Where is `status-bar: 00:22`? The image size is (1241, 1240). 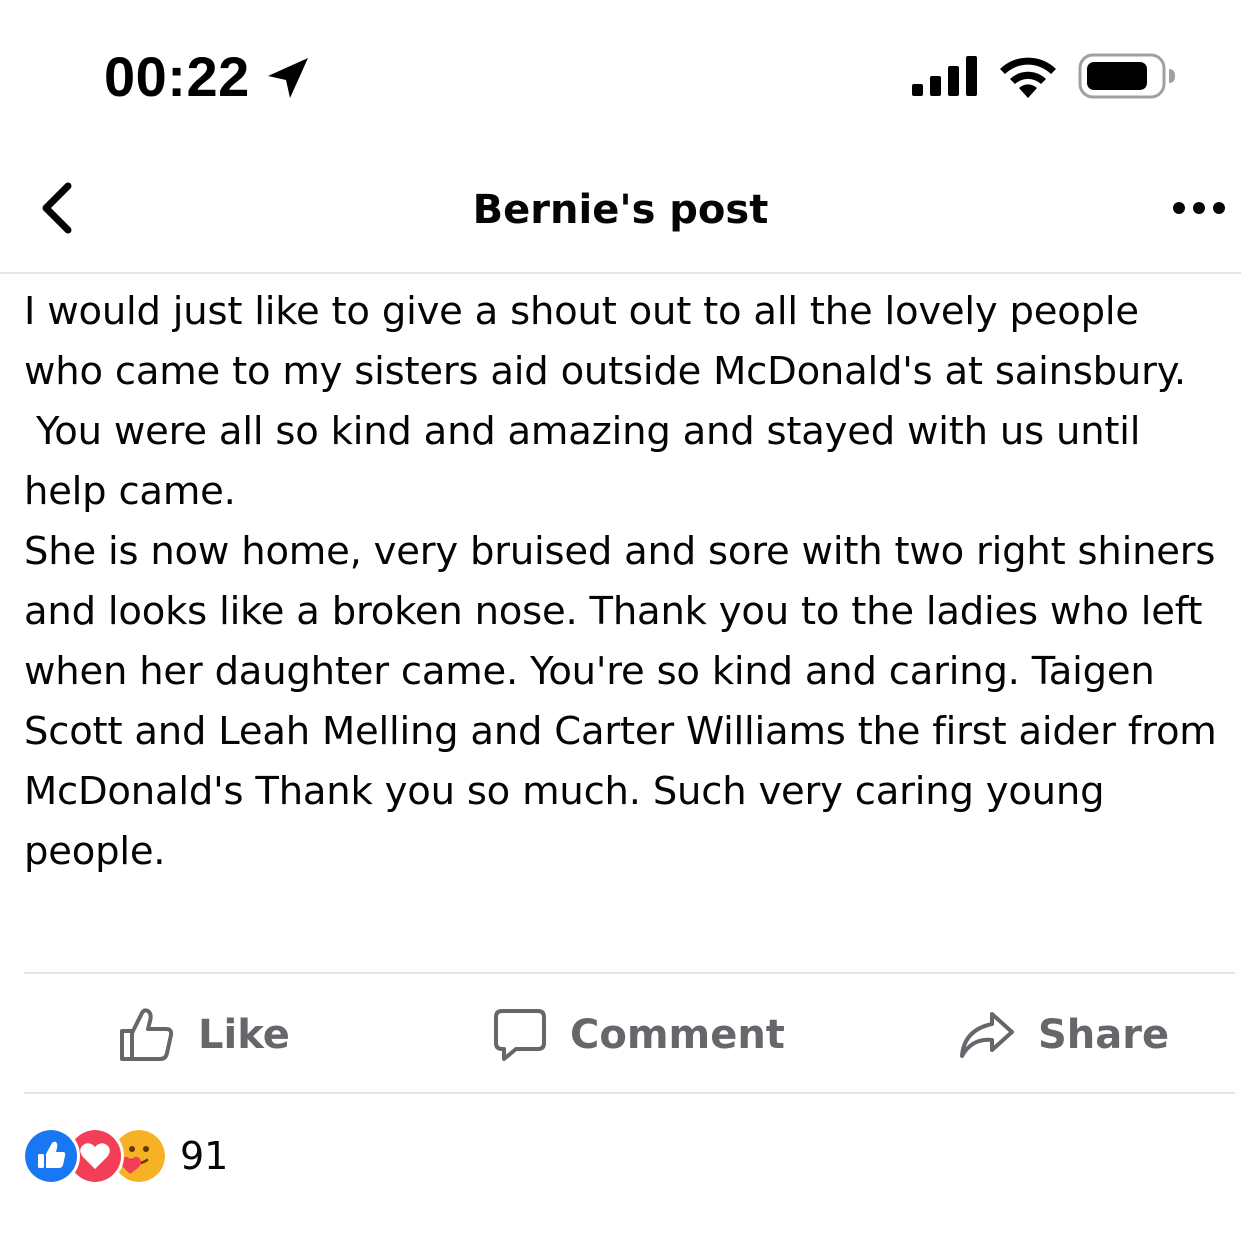 status-bar: 00:22 is located at coordinates (620, 70).